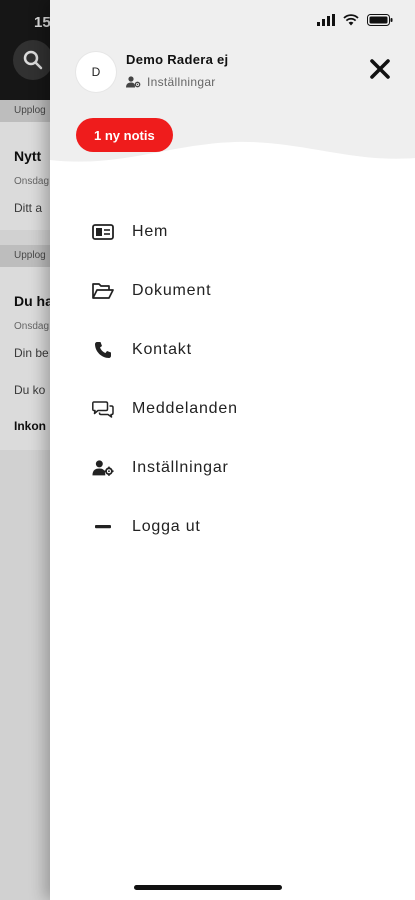 Image resolution: width=415 pixels, height=900 pixels. What do you see at coordinates (103, 291) in the screenshot?
I see `folder-open-icon` at bounding box center [103, 291].